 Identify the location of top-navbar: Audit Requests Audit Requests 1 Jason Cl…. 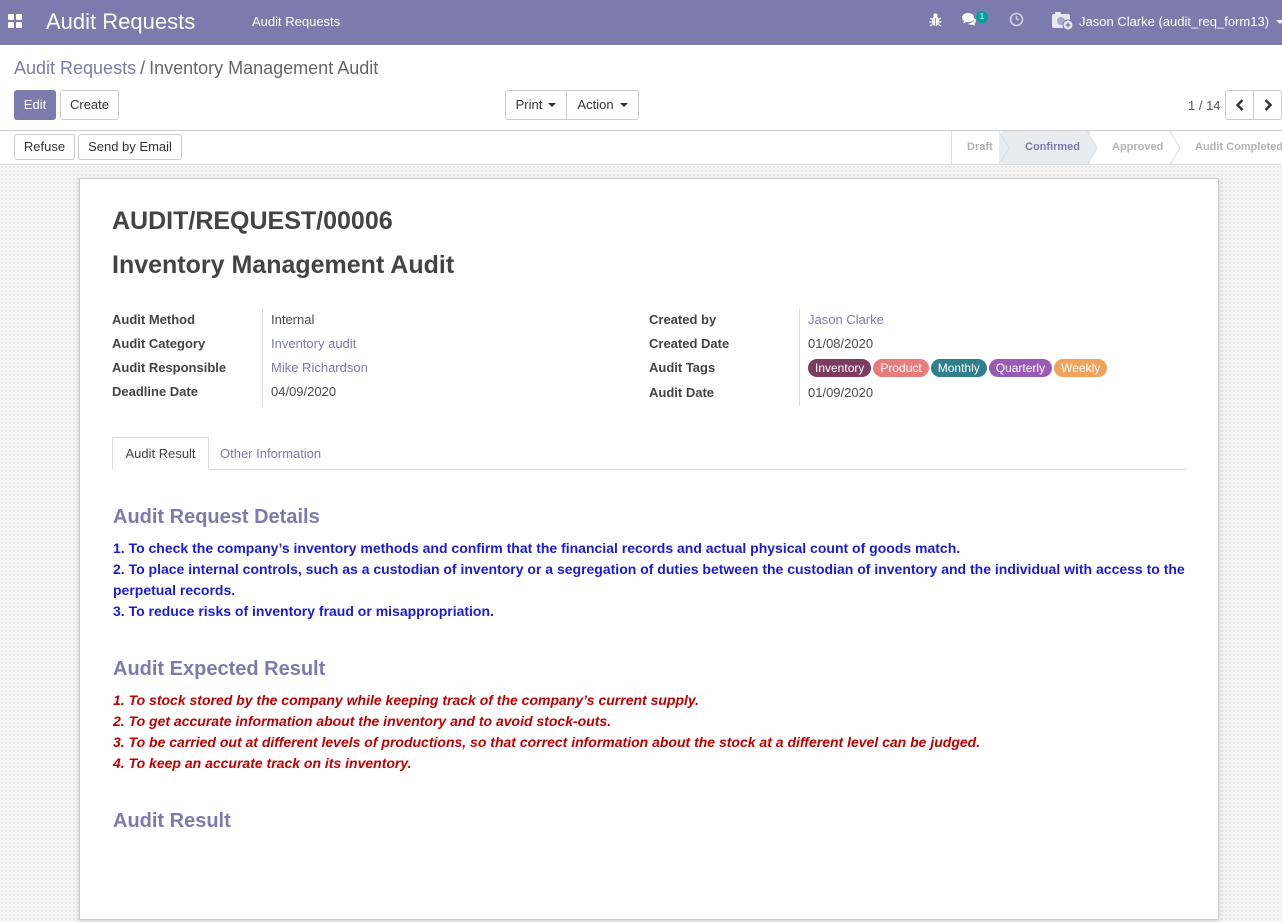
(641, 22).